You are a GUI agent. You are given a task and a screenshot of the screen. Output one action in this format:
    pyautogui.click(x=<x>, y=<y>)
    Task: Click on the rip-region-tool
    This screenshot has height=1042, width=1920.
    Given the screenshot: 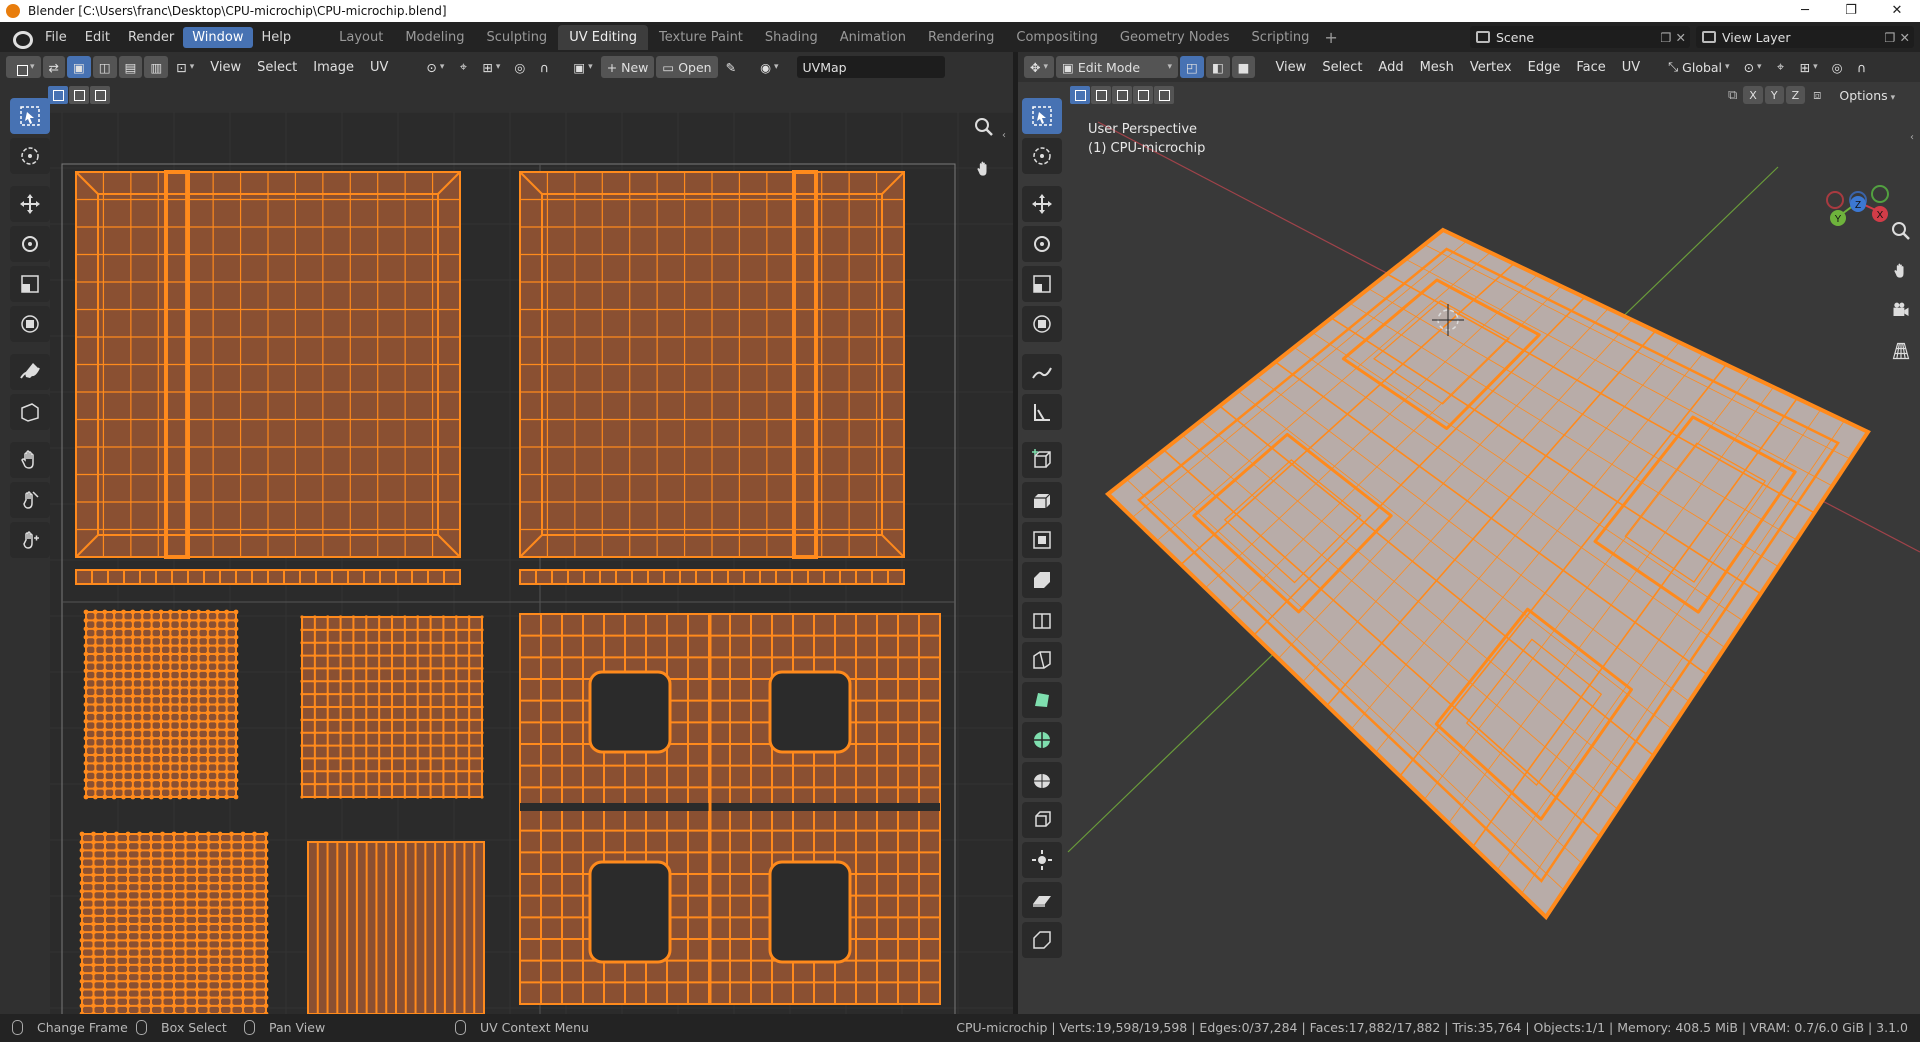 What is the action you would take?
    pyautogui.click(x=30, y=412)
    